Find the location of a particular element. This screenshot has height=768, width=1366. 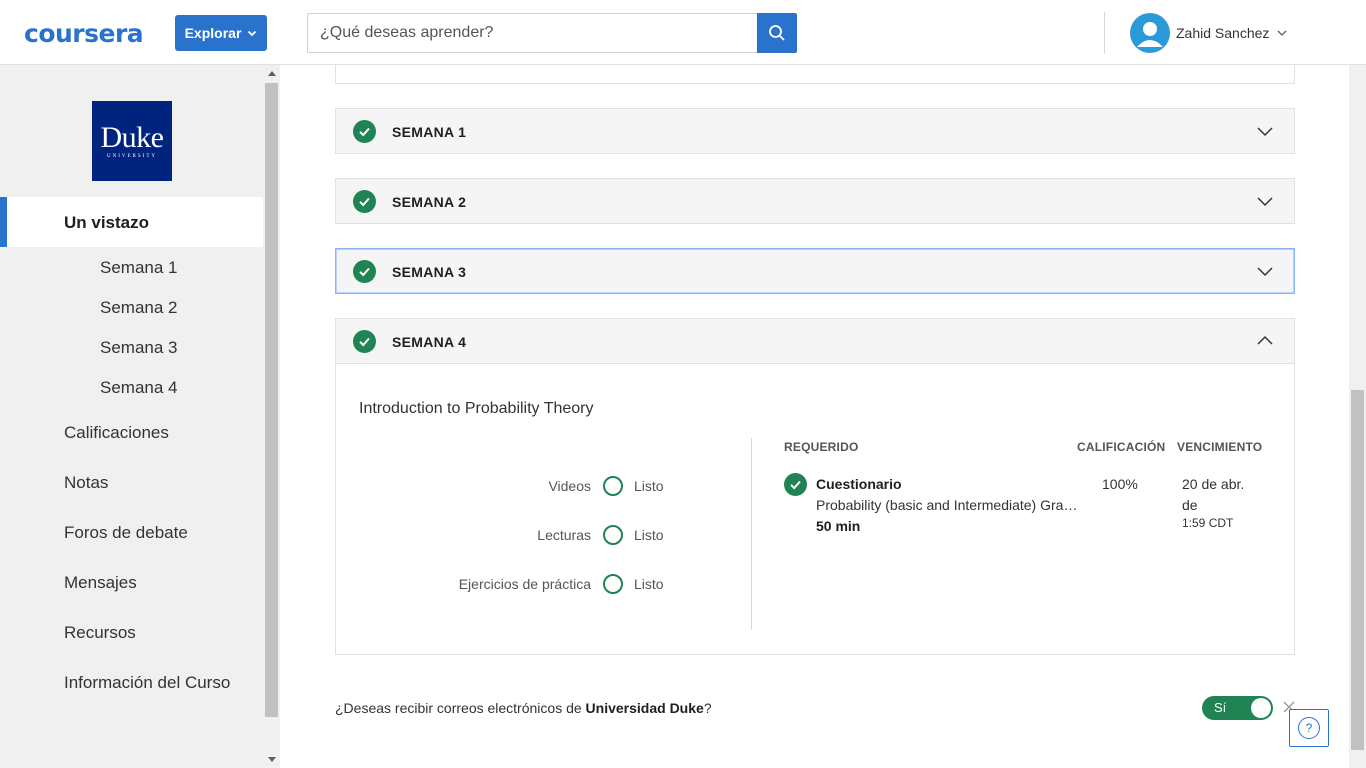

user-name: Zahid Sanchez is located at coordinates (1222, 33).